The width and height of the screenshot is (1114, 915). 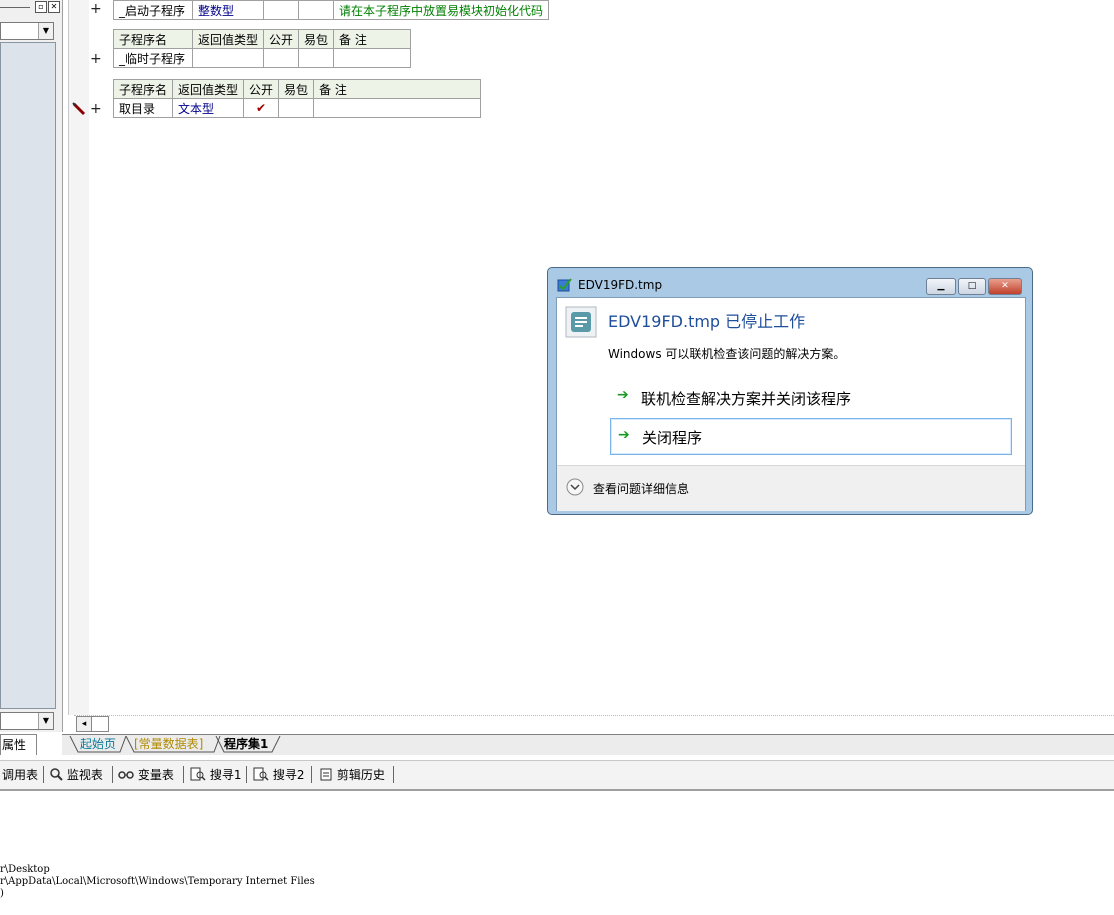 I want to click on subroutine-table-1: _启动子程序 整数型 请在本子程序中放置易模块初始化代码, so click(x=331, y=10).